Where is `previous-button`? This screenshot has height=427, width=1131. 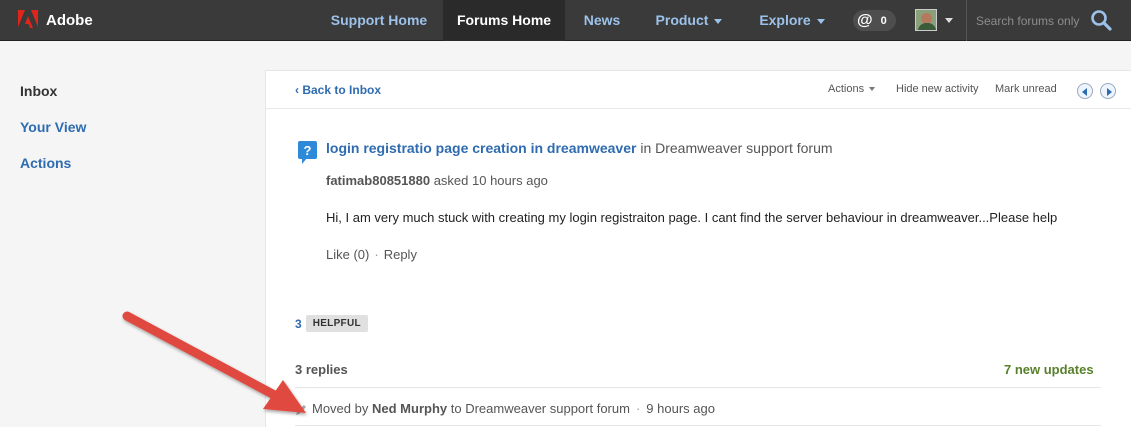
previous-button is located at coordinates (1085, 91).